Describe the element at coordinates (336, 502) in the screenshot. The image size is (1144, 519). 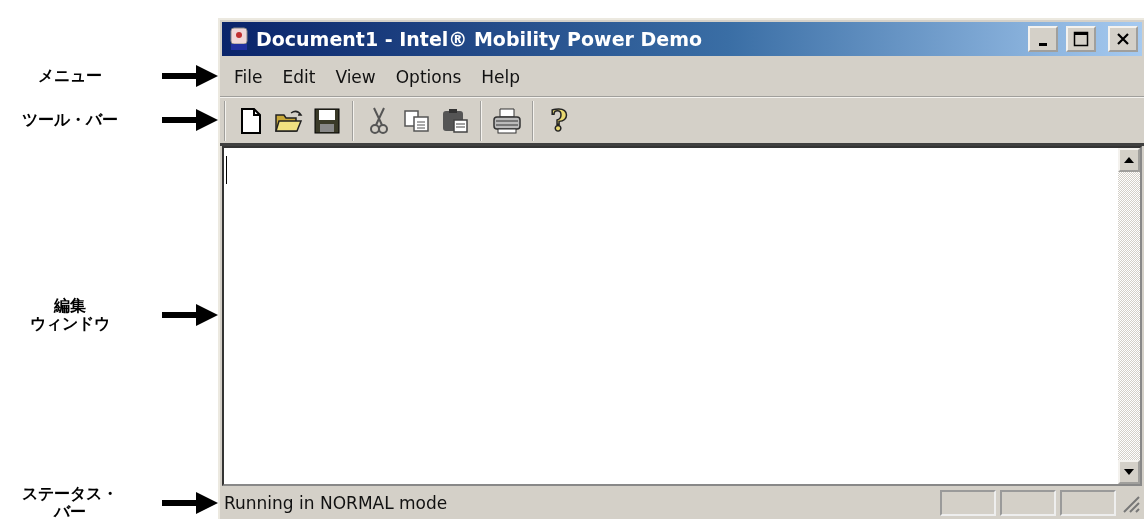
I see `status-message: Running in NORMAL mode` at that location.